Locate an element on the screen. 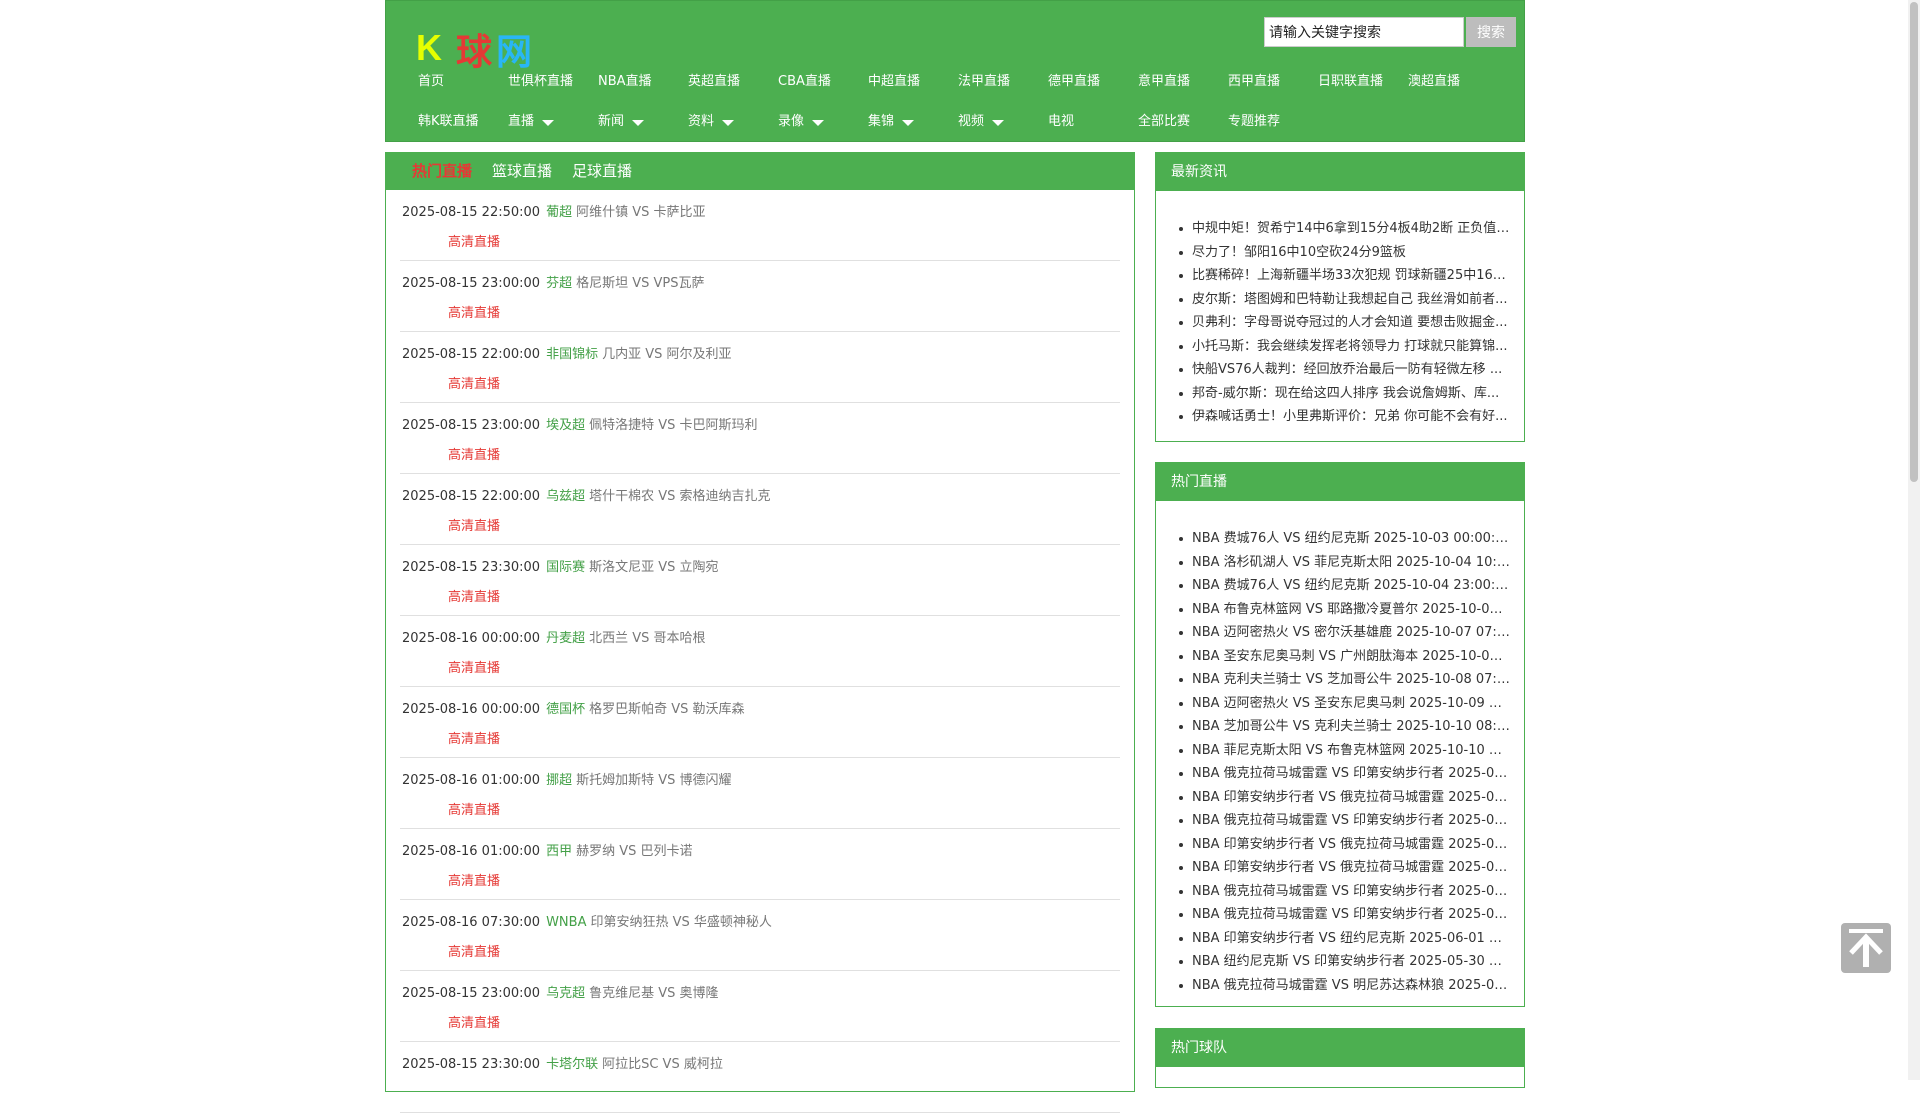 Image resolution: width=1920 pixels, height=1113 pixels. match-league: 德国杯 is located at coordinates (565, 709).